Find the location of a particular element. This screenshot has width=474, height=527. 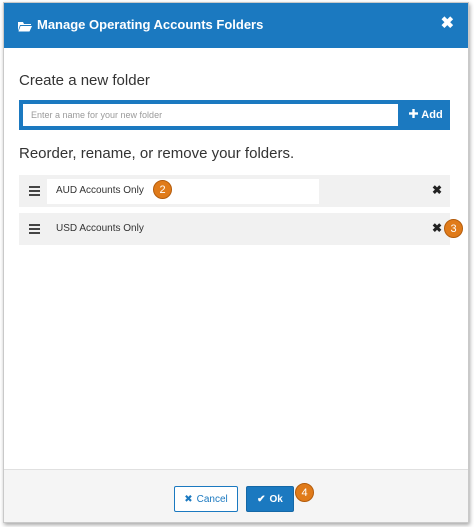

callout-badge: 4 is located at coordinates (304, 492).